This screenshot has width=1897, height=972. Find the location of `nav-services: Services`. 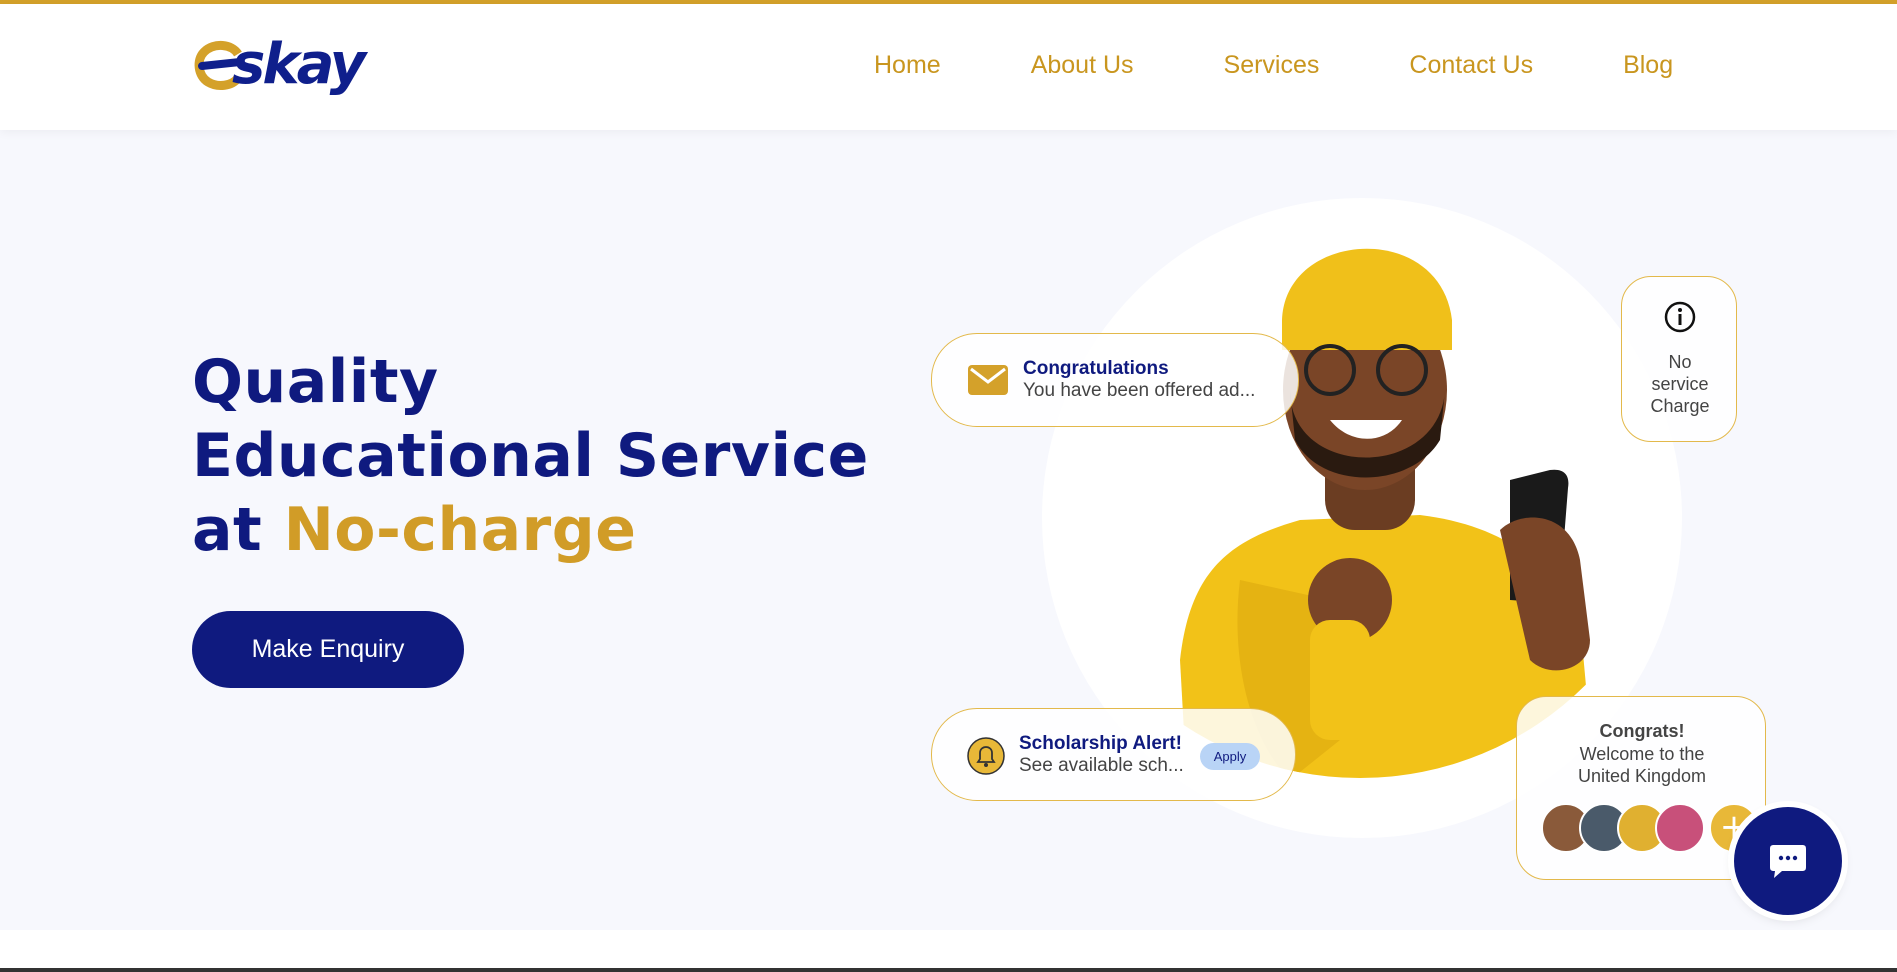

nav-services: Services is located at coordinates (1272, 65).